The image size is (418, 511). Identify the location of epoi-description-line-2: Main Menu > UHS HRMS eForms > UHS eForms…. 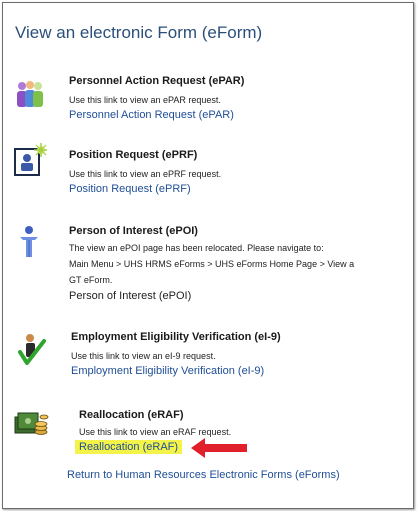
(212, 264).